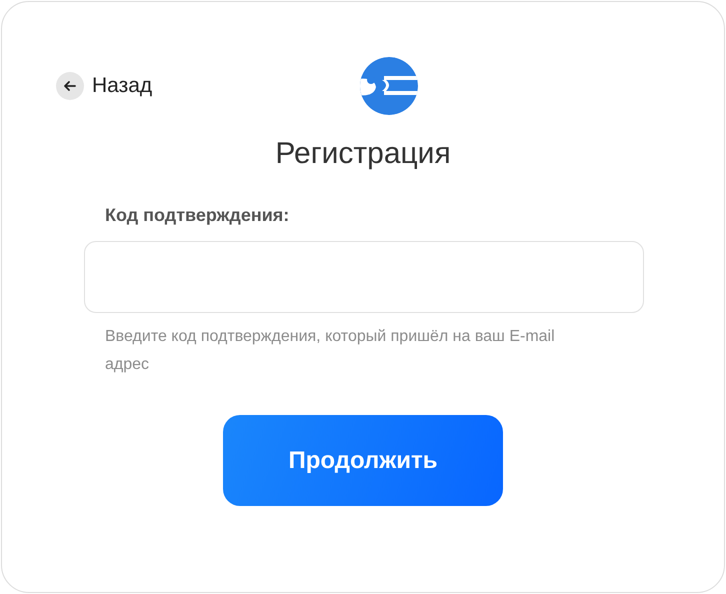 This screenshot has height=594, width=726. Describe the element at coordinates (197, 215) in the screenshot. I see `field-label: Код подтверждения:` at that location.